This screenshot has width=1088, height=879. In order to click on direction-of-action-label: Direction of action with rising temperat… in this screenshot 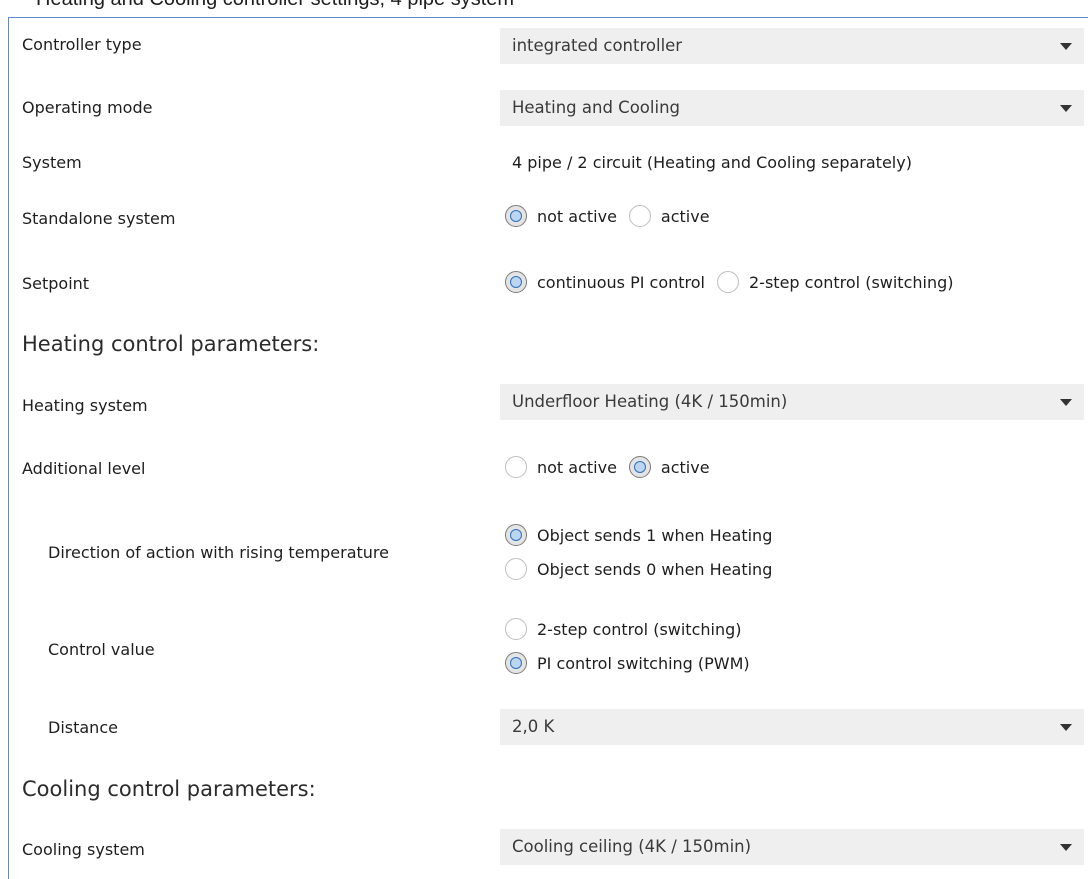, I will do `click(218, 552)`.